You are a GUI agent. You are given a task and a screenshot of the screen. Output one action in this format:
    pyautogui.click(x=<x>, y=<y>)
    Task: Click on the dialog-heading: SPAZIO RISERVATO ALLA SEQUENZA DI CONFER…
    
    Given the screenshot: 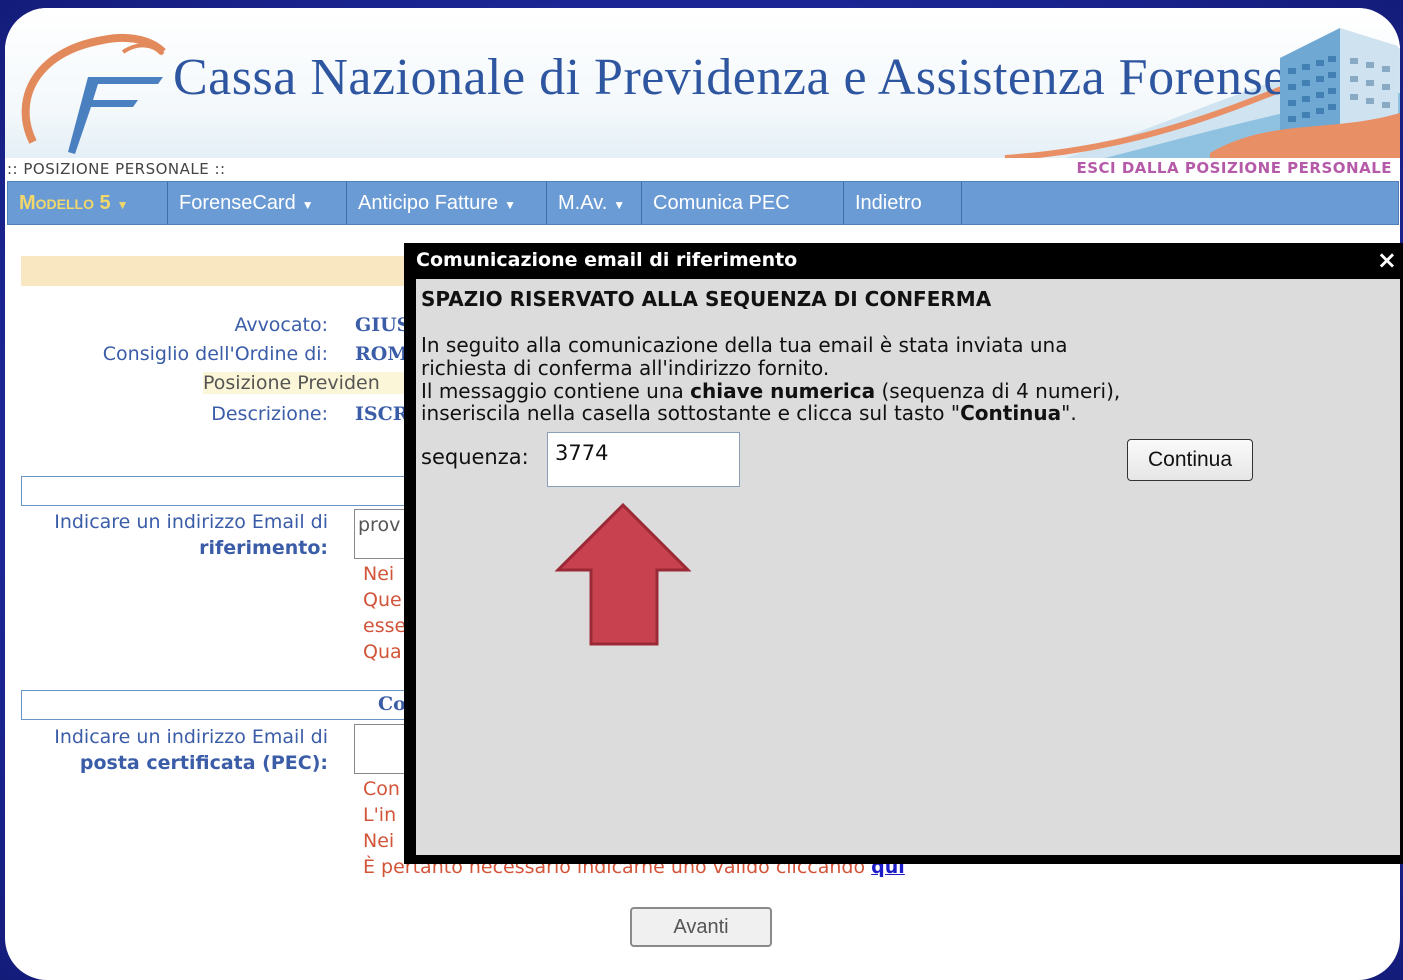 What is the action you would take?
    pyautogui.click(x=706, y=299)
    